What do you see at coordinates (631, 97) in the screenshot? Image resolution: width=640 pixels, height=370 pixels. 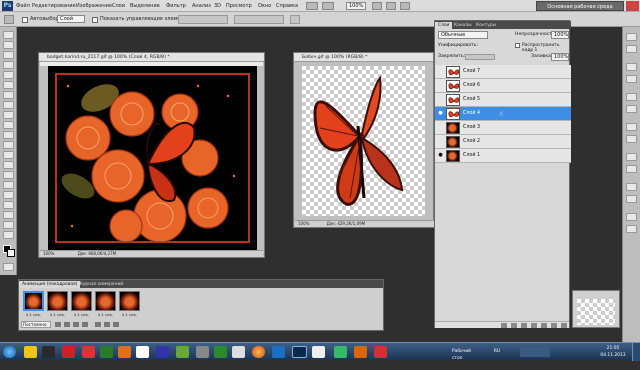 I see `history-panel-icon` at bounding box center [631, 97].